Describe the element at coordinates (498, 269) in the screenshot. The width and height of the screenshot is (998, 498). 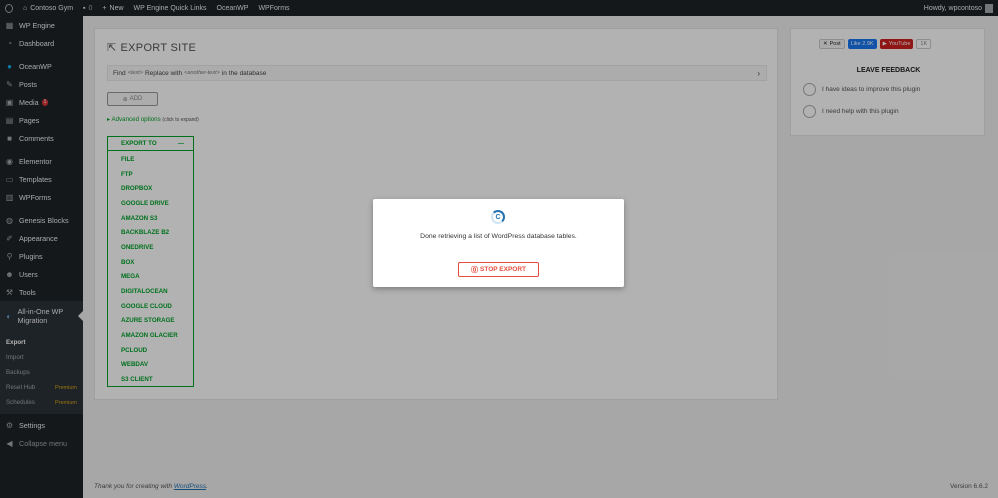
I see `stop-export-button: ⓪ STOP EXPORT` at that location.